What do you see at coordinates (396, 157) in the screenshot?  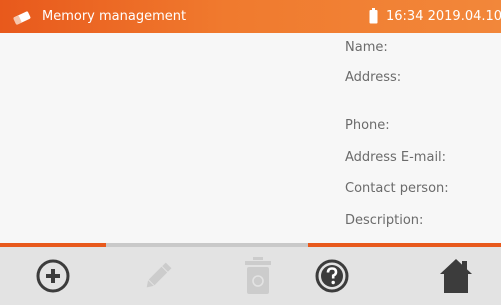 I see `email-field-label: Address E-mail:` at bounding box center [396, 157].